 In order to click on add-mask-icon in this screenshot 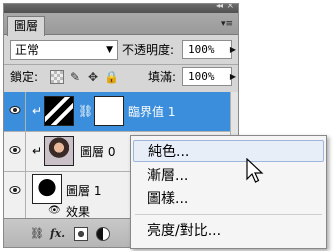, I will do `click(81, 234)`.